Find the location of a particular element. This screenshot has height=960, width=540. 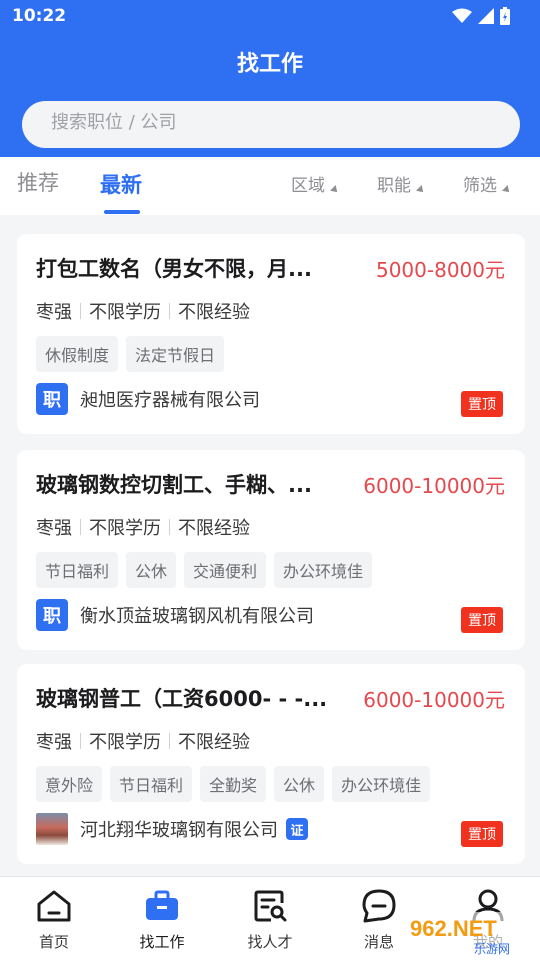

briefcase-icon is located at coordinates (162, 905).